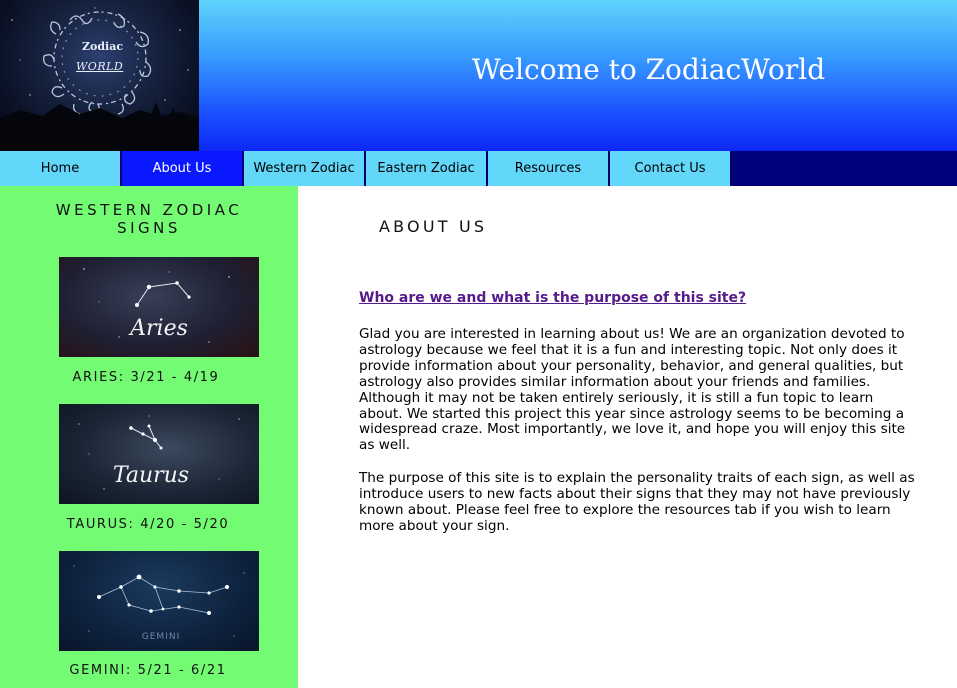  What do you see at coordinates (182, 168) in the screenshot?
I see `nav-about-us: About Us` at bounding box center [182, 168].